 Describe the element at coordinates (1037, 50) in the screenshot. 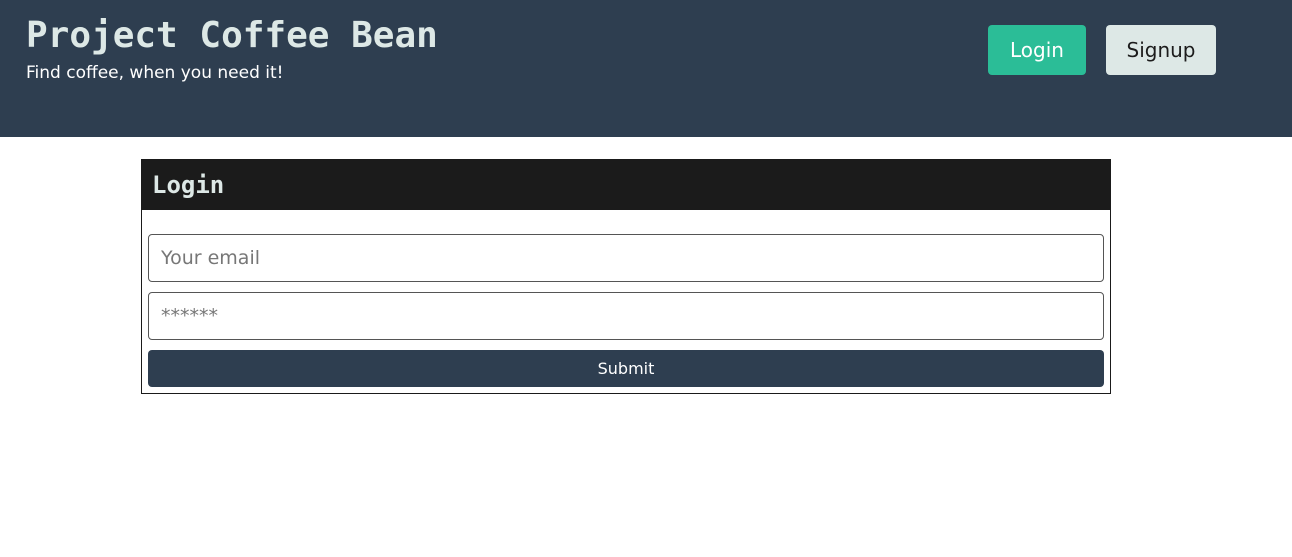

I see `login-button: Login` at that location.